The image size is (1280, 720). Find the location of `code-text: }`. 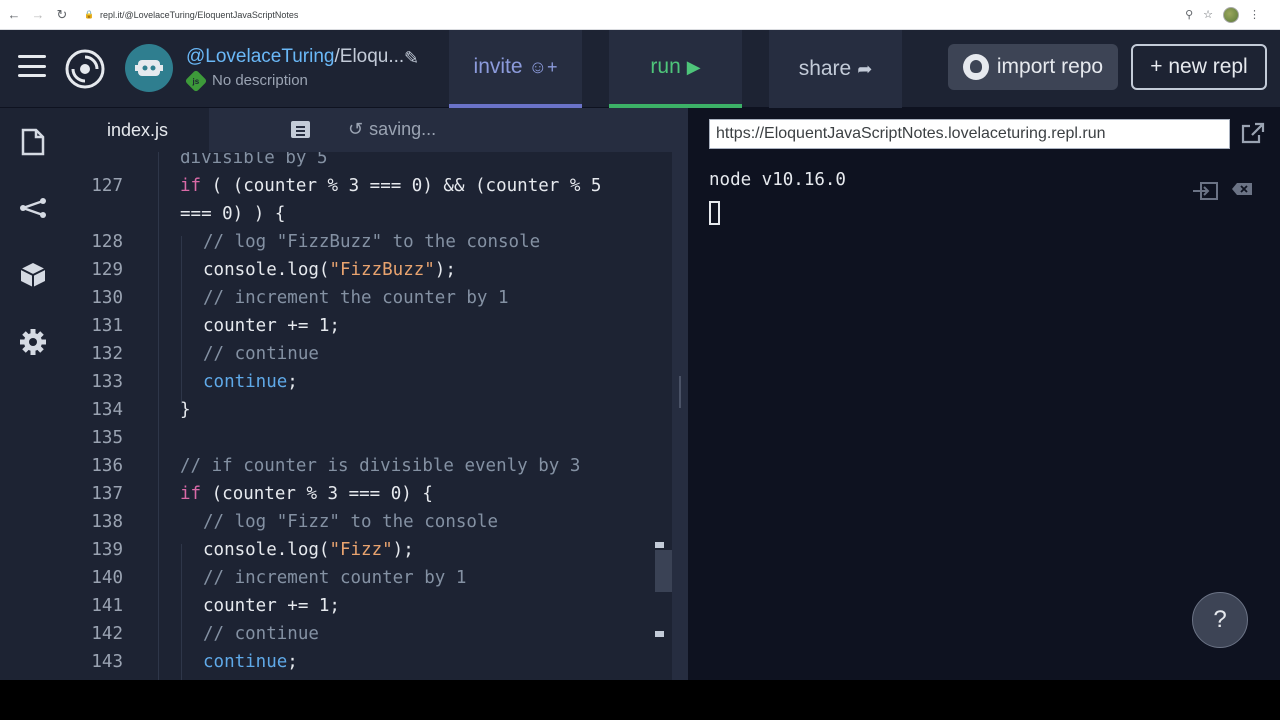

code-text: } is located at coordinates (185, 410).